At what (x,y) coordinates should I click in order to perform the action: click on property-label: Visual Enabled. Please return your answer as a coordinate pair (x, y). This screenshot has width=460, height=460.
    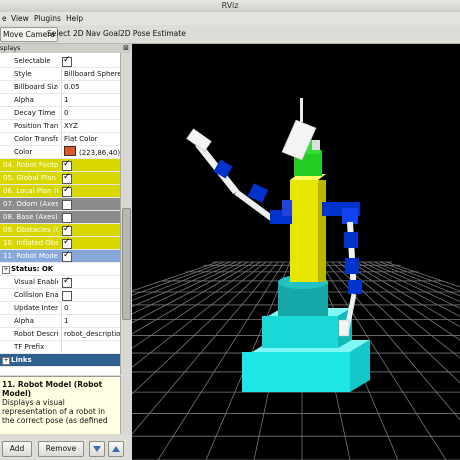
    Looking at the image, I should click on (36, 282).